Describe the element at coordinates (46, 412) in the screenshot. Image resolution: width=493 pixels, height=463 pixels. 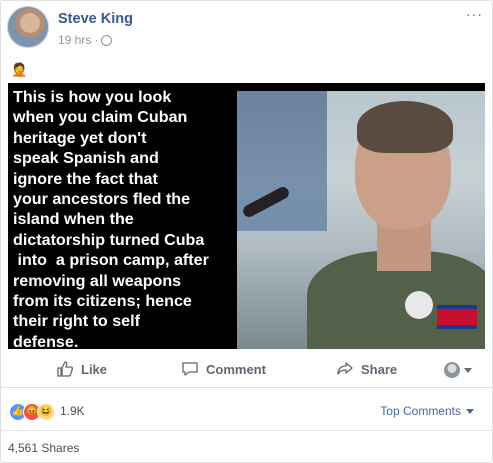
I see `haha-reaction-icon: 😆` at that location.